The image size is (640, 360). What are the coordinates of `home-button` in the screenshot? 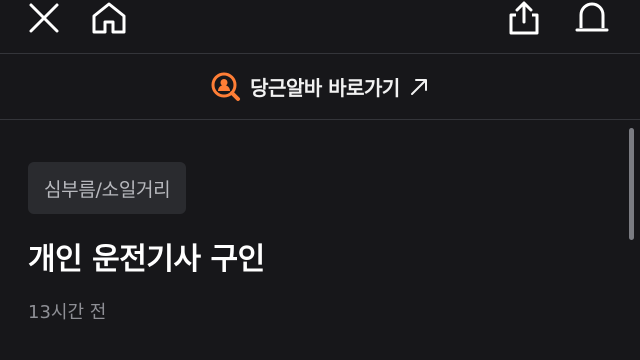 It's located at (109, 18).